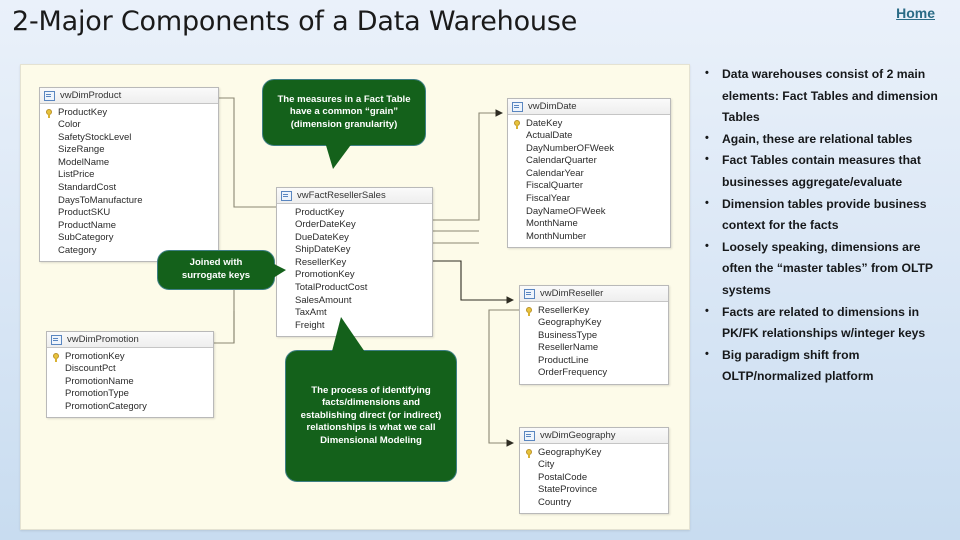 The width and height of the screenshot is (960, 540). I want to click on er-field: FiscalQuarter, so click(555, 186).